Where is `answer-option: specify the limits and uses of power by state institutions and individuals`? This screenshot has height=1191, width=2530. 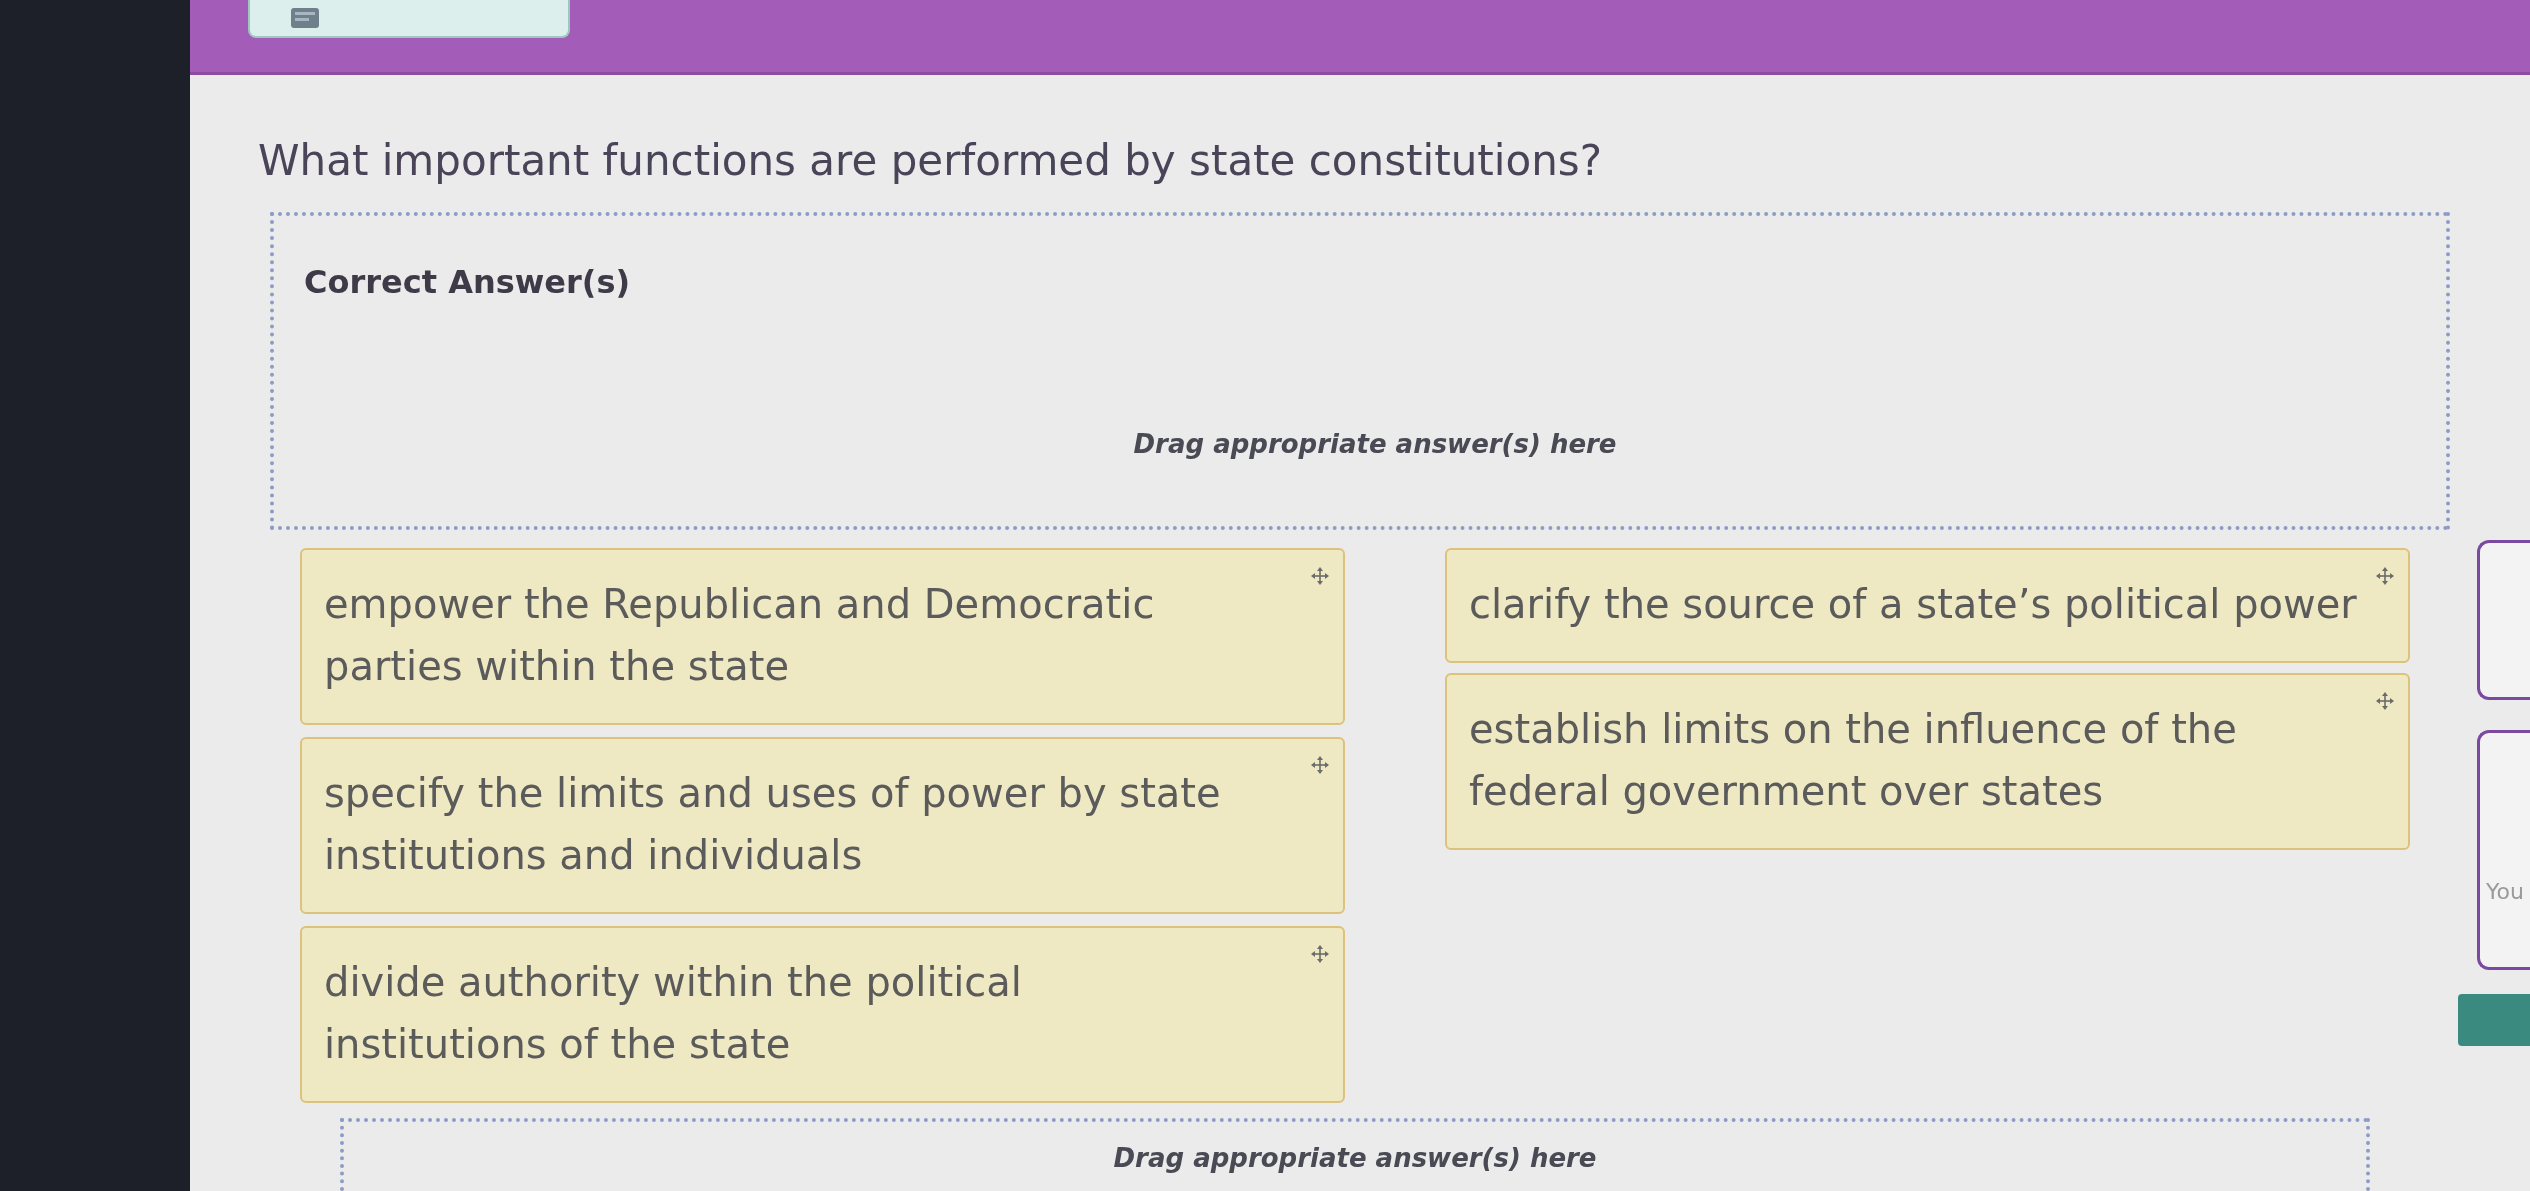 answer-option: specify the limits and uses of power by state institutions and individuals is located at coordinates (822, 825).